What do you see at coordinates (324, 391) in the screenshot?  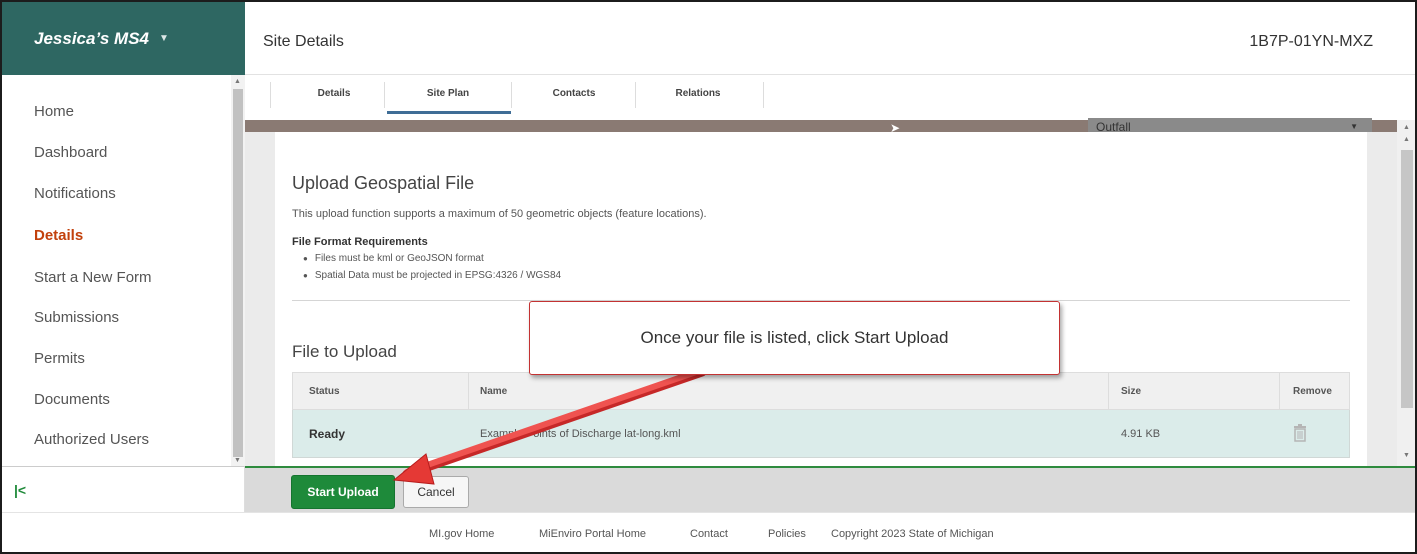 I see `column-header-status: Status` at bounding box center [324, 391].